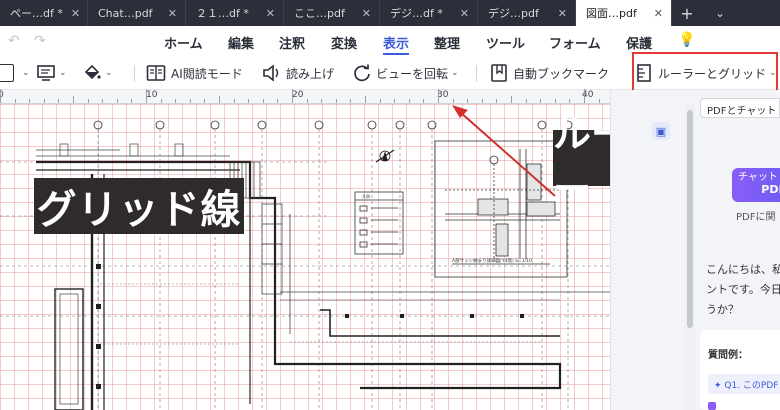 Image resolution: width=780 pixels, height=410 pixels. Describe the element at coordinates (396, 42) in the screenshot. I see `menu-view: 表示` at that location.